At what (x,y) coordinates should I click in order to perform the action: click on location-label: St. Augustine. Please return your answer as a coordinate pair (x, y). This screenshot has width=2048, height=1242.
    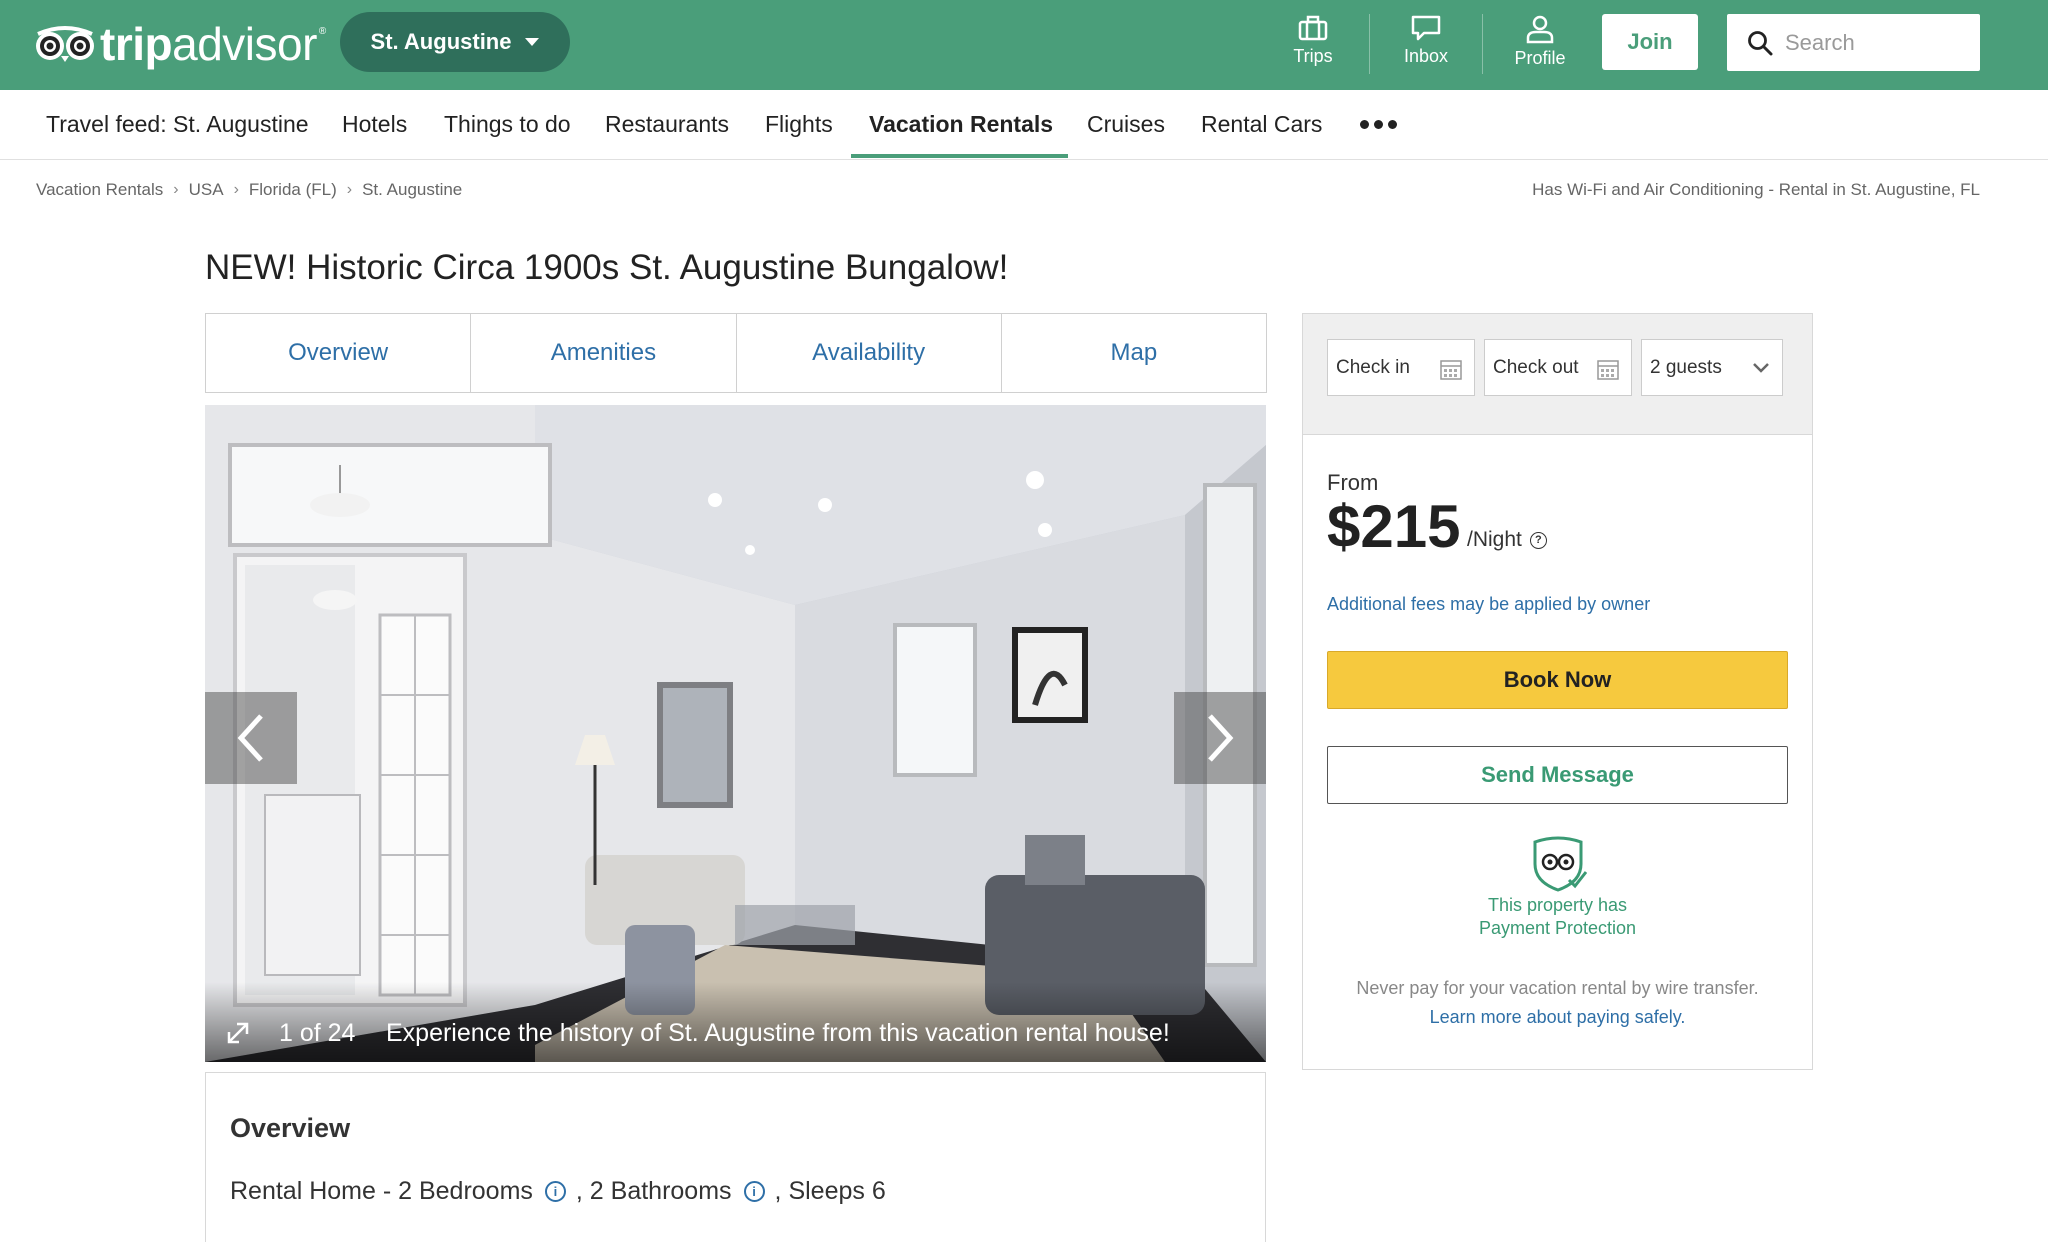
    Looking at the image, I should click on (441, 41).